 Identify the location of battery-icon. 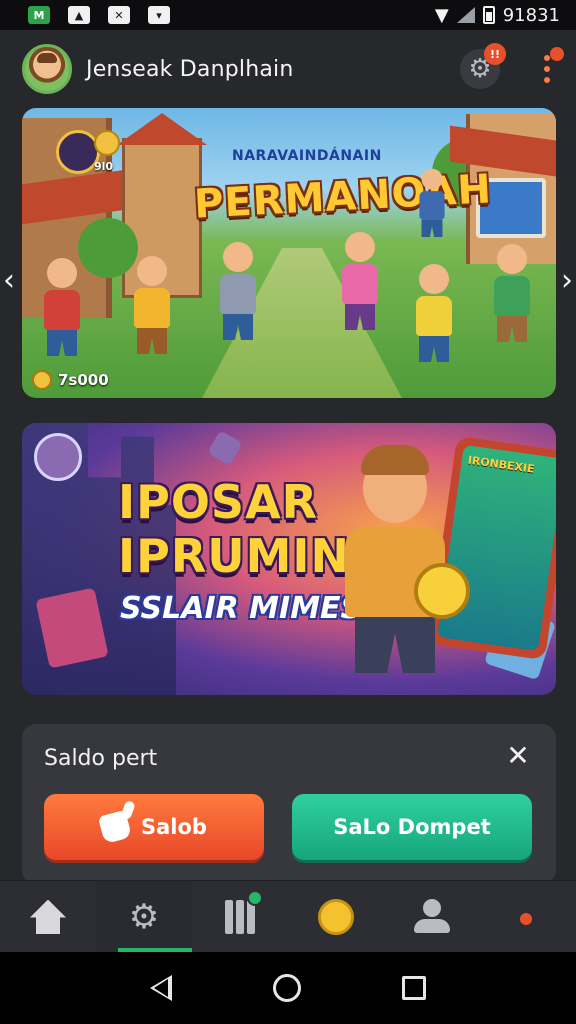
(488, 15).